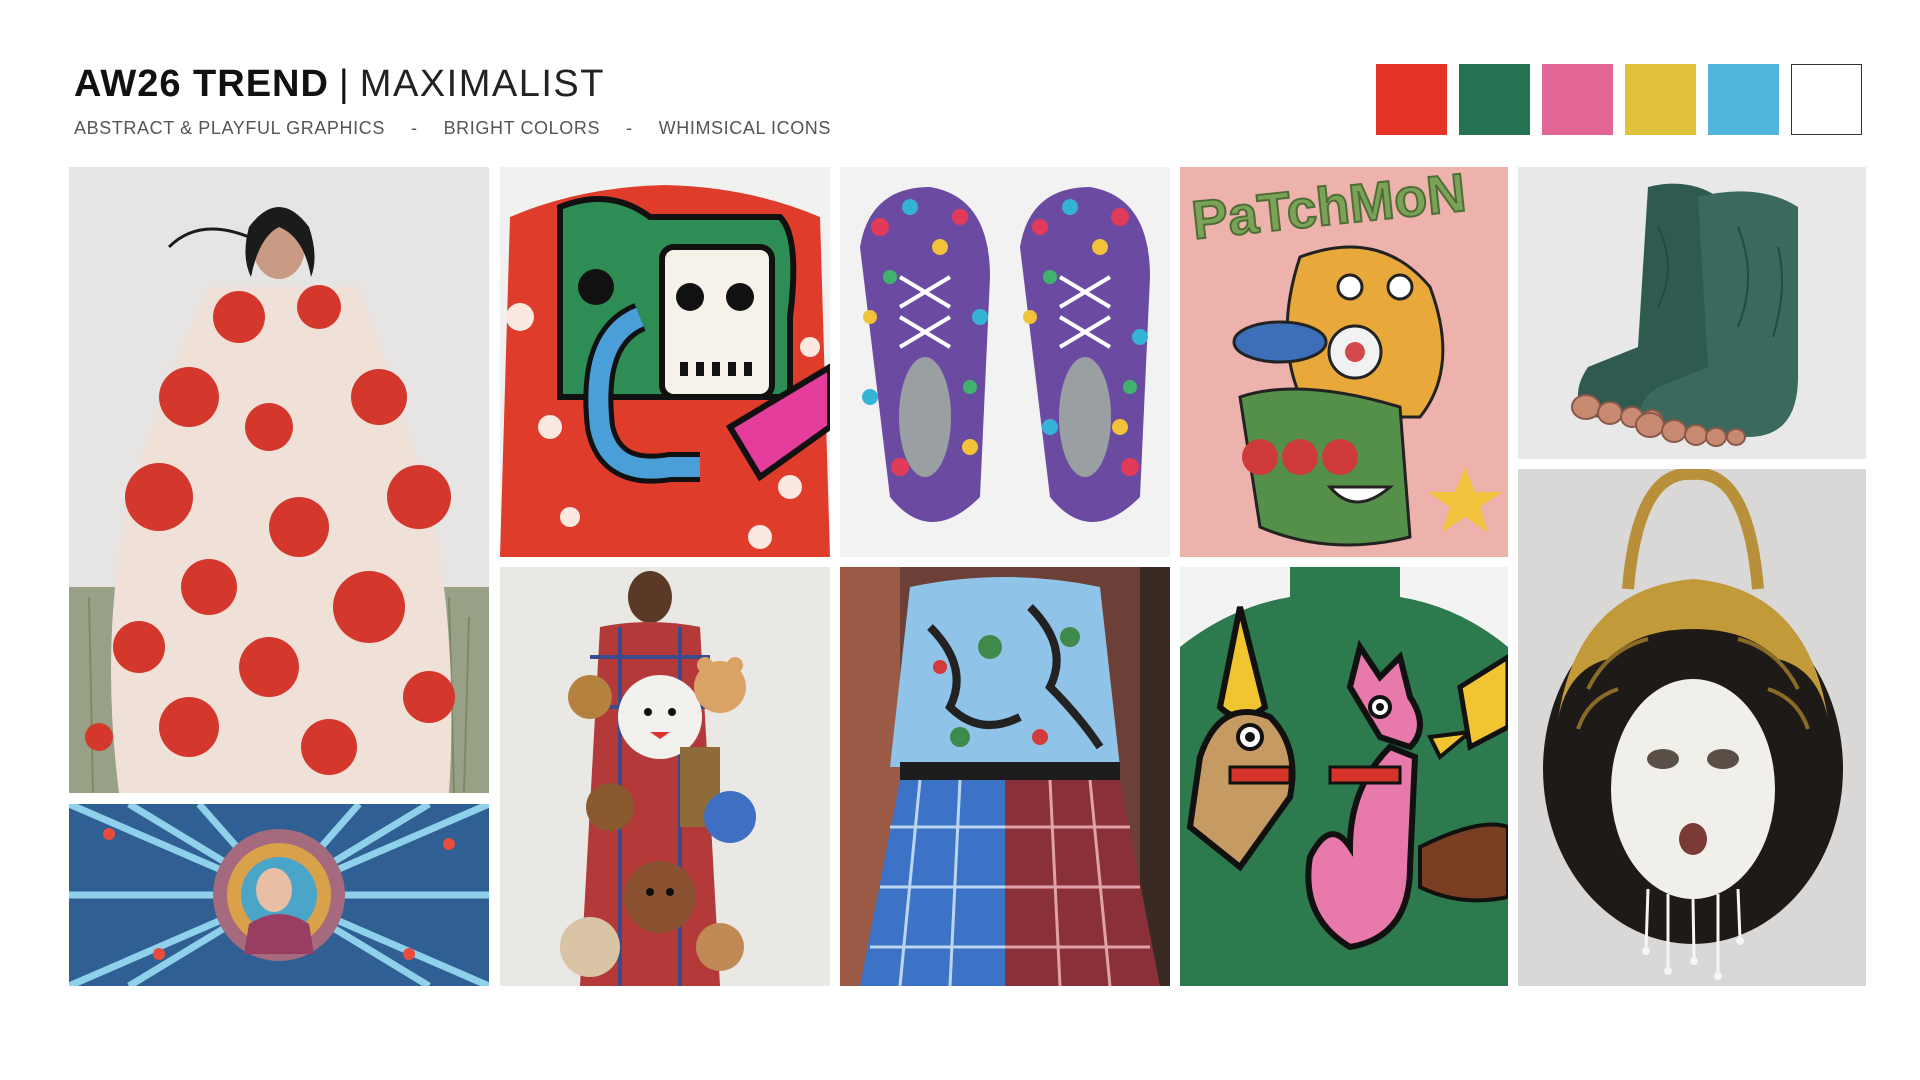  I want to click on patchmon-artwork-photo: PaTchMoN, so click(1344, 362).